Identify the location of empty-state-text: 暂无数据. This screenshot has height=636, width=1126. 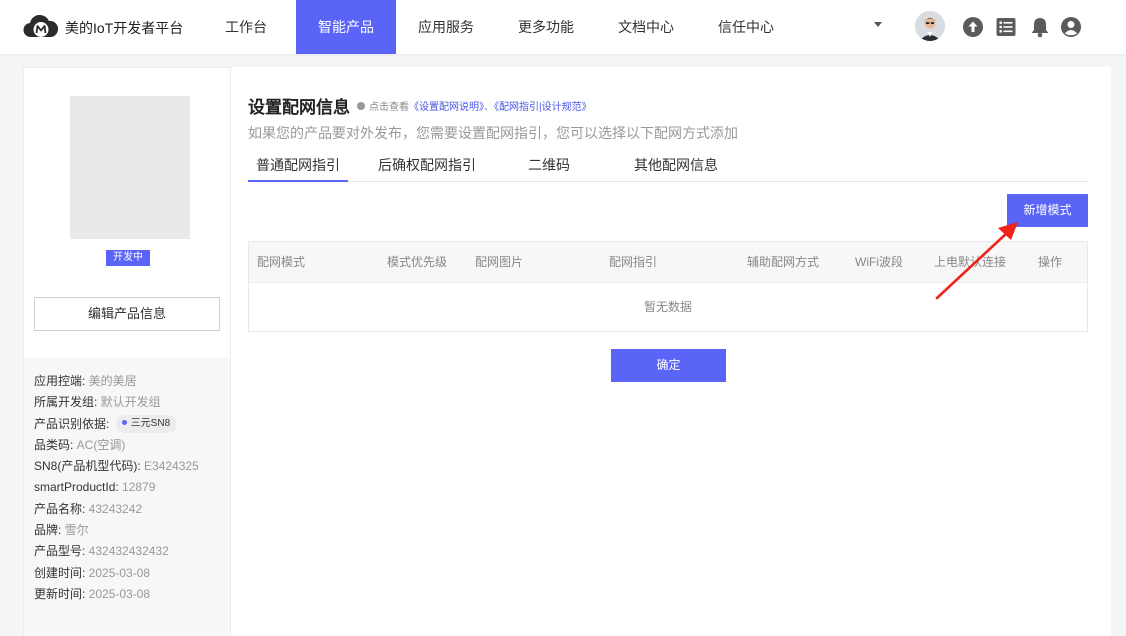
(668, 306).